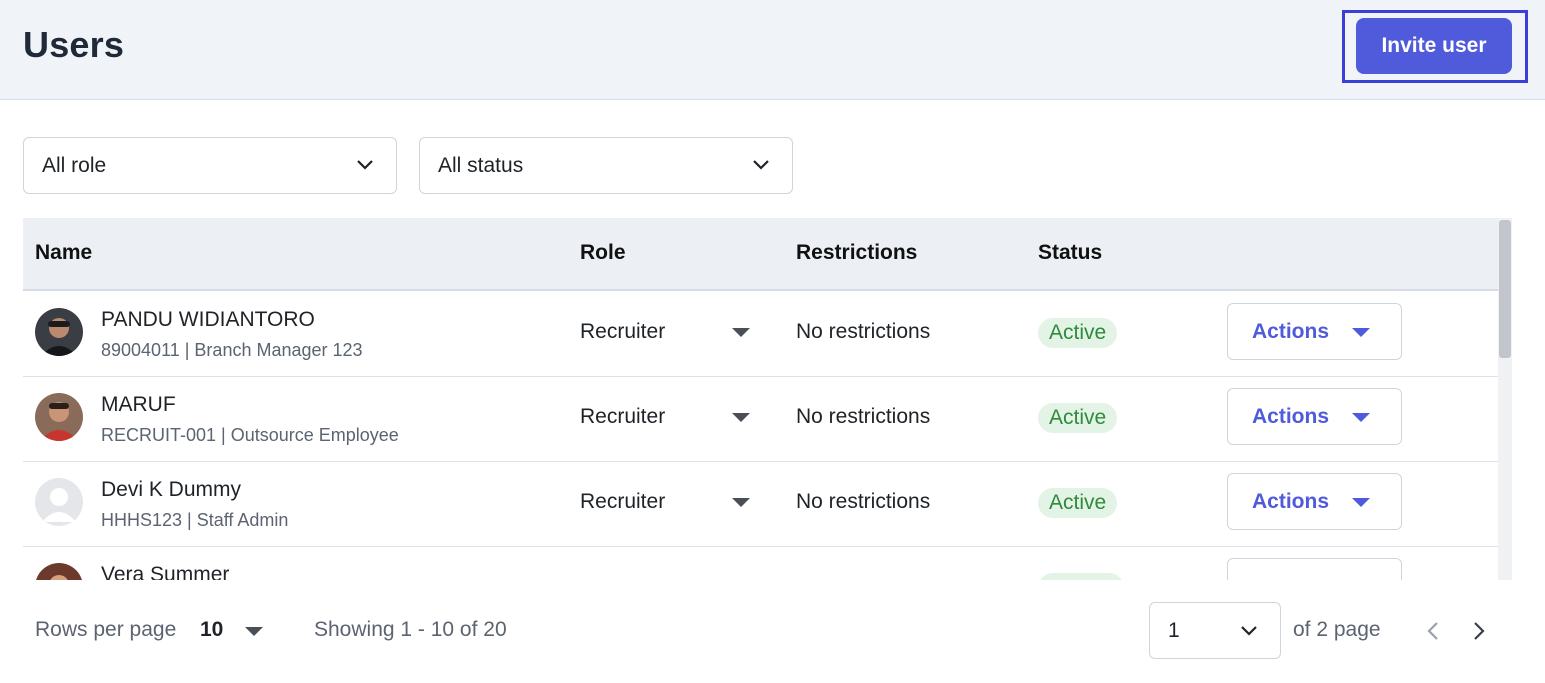 The image size is (1545, 683). I want to click on chevron-right-icon, so click(1479, 631).